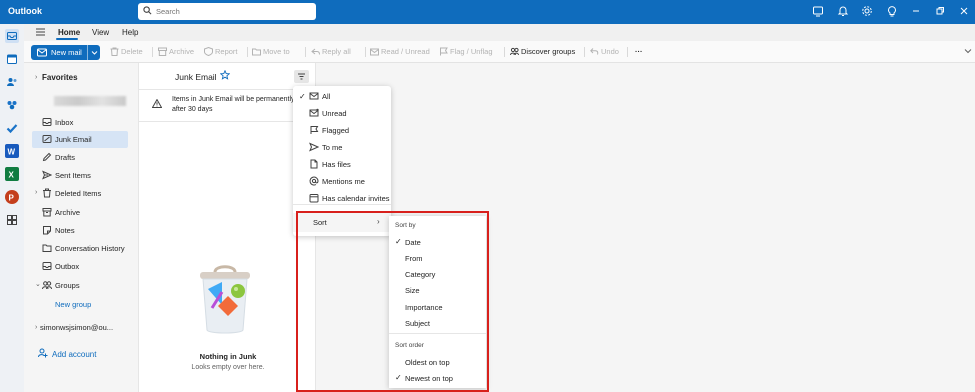  I want to click on folder-label: Drafts, so click(65, 157).